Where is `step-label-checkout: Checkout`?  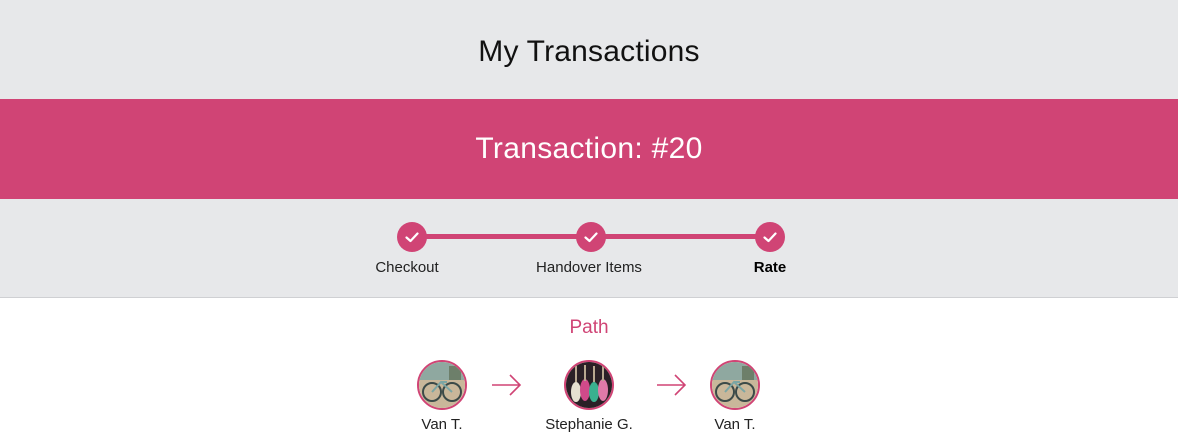 step-label-checkout: Checkout is located at coordinates (406, 267).